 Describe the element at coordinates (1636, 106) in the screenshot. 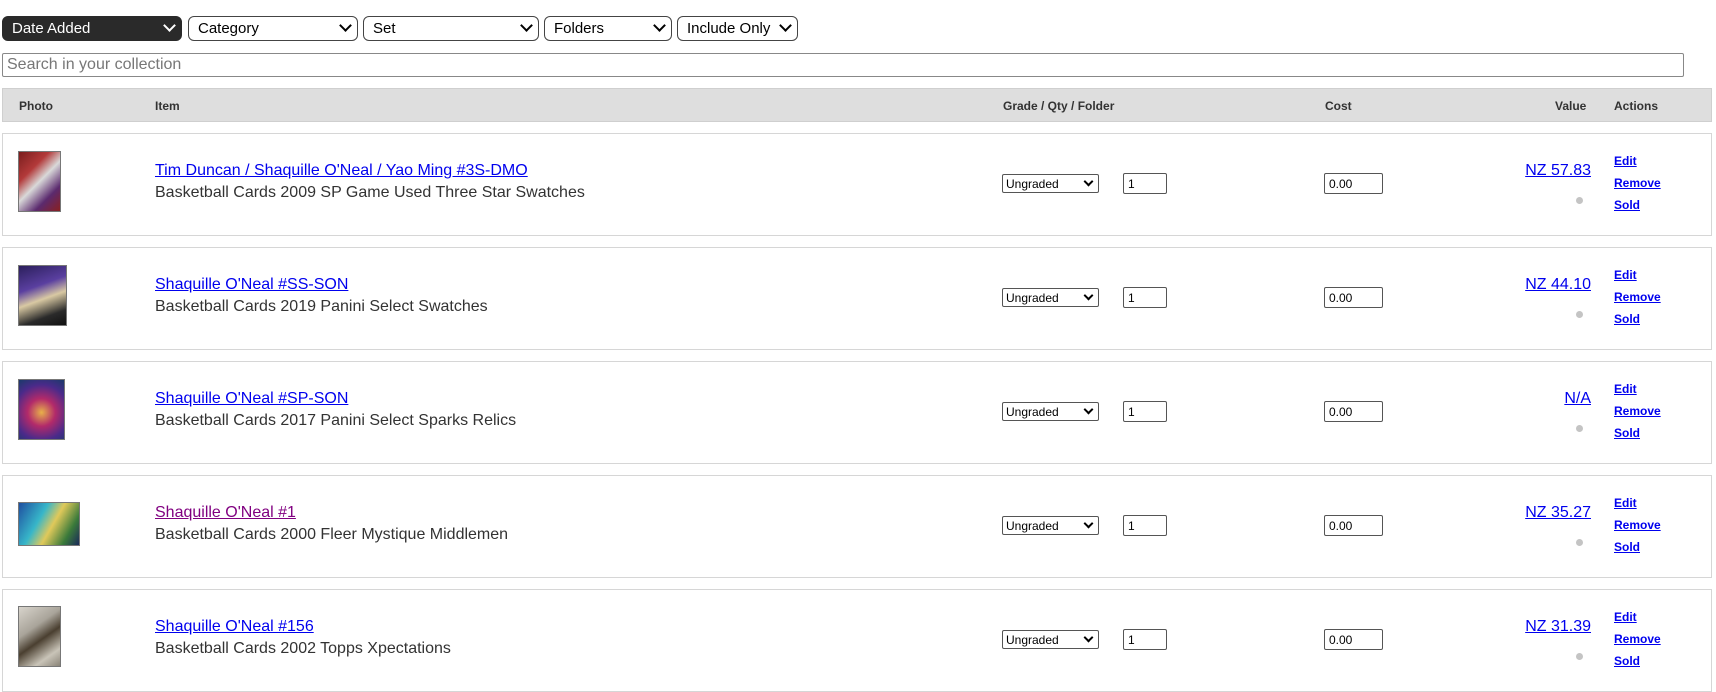

I see `header-actions: Actions` at that location.